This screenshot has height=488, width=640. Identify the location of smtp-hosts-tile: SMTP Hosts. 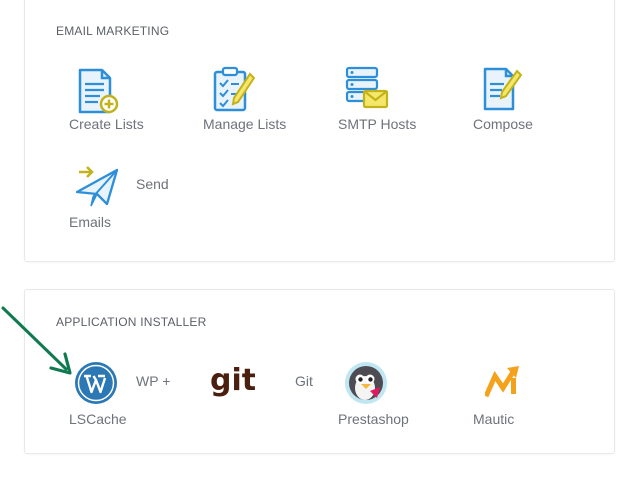
(388, 102).